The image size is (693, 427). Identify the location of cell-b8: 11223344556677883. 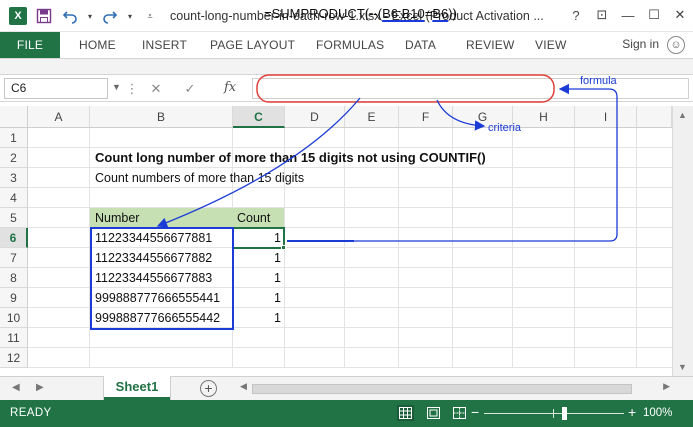
(153, 278).